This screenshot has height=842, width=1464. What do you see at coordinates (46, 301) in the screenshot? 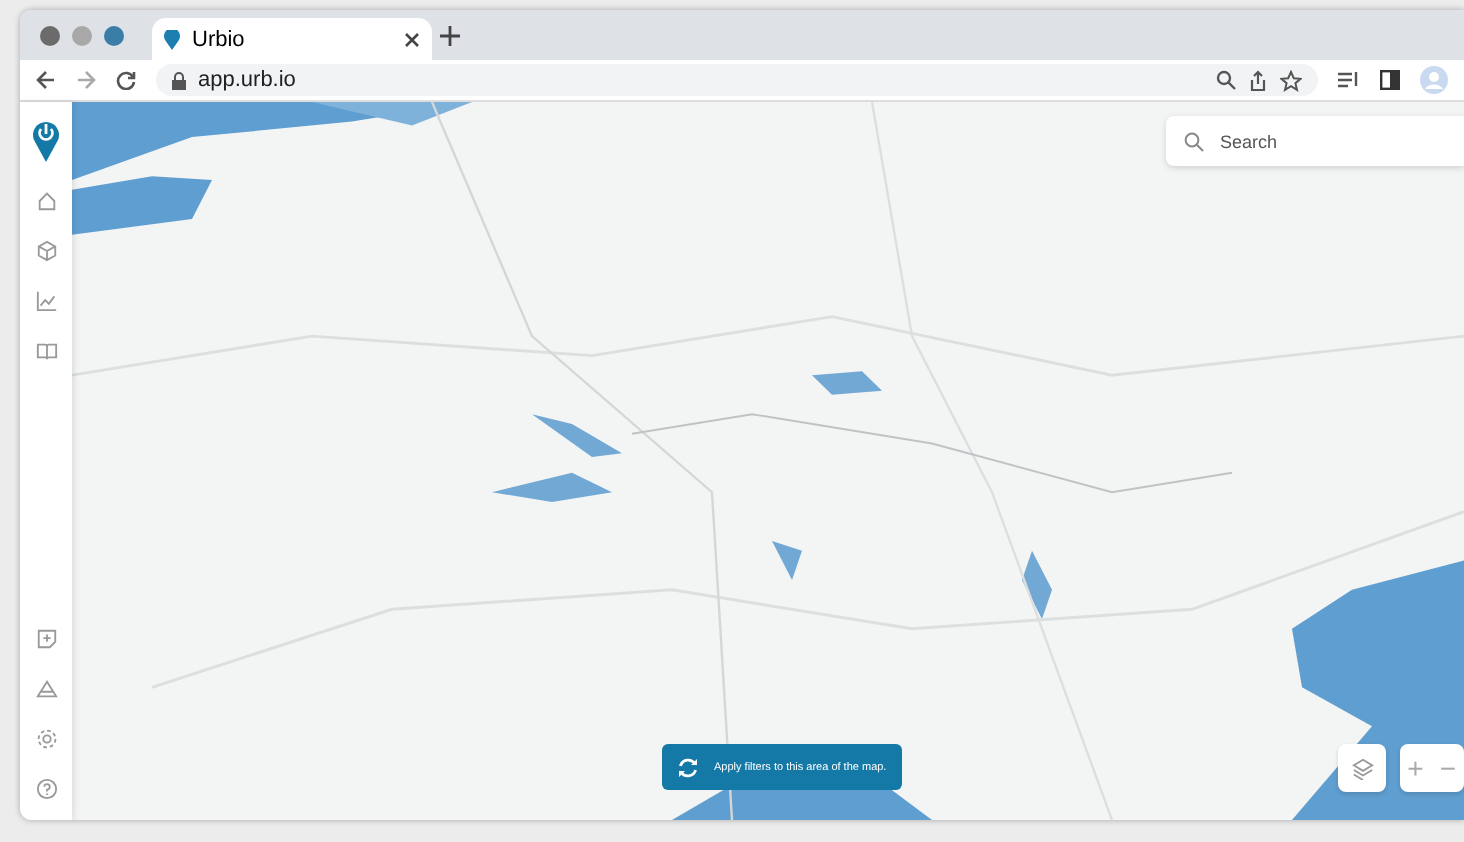
I see `chart-icon` at bounding box center [46, 301].